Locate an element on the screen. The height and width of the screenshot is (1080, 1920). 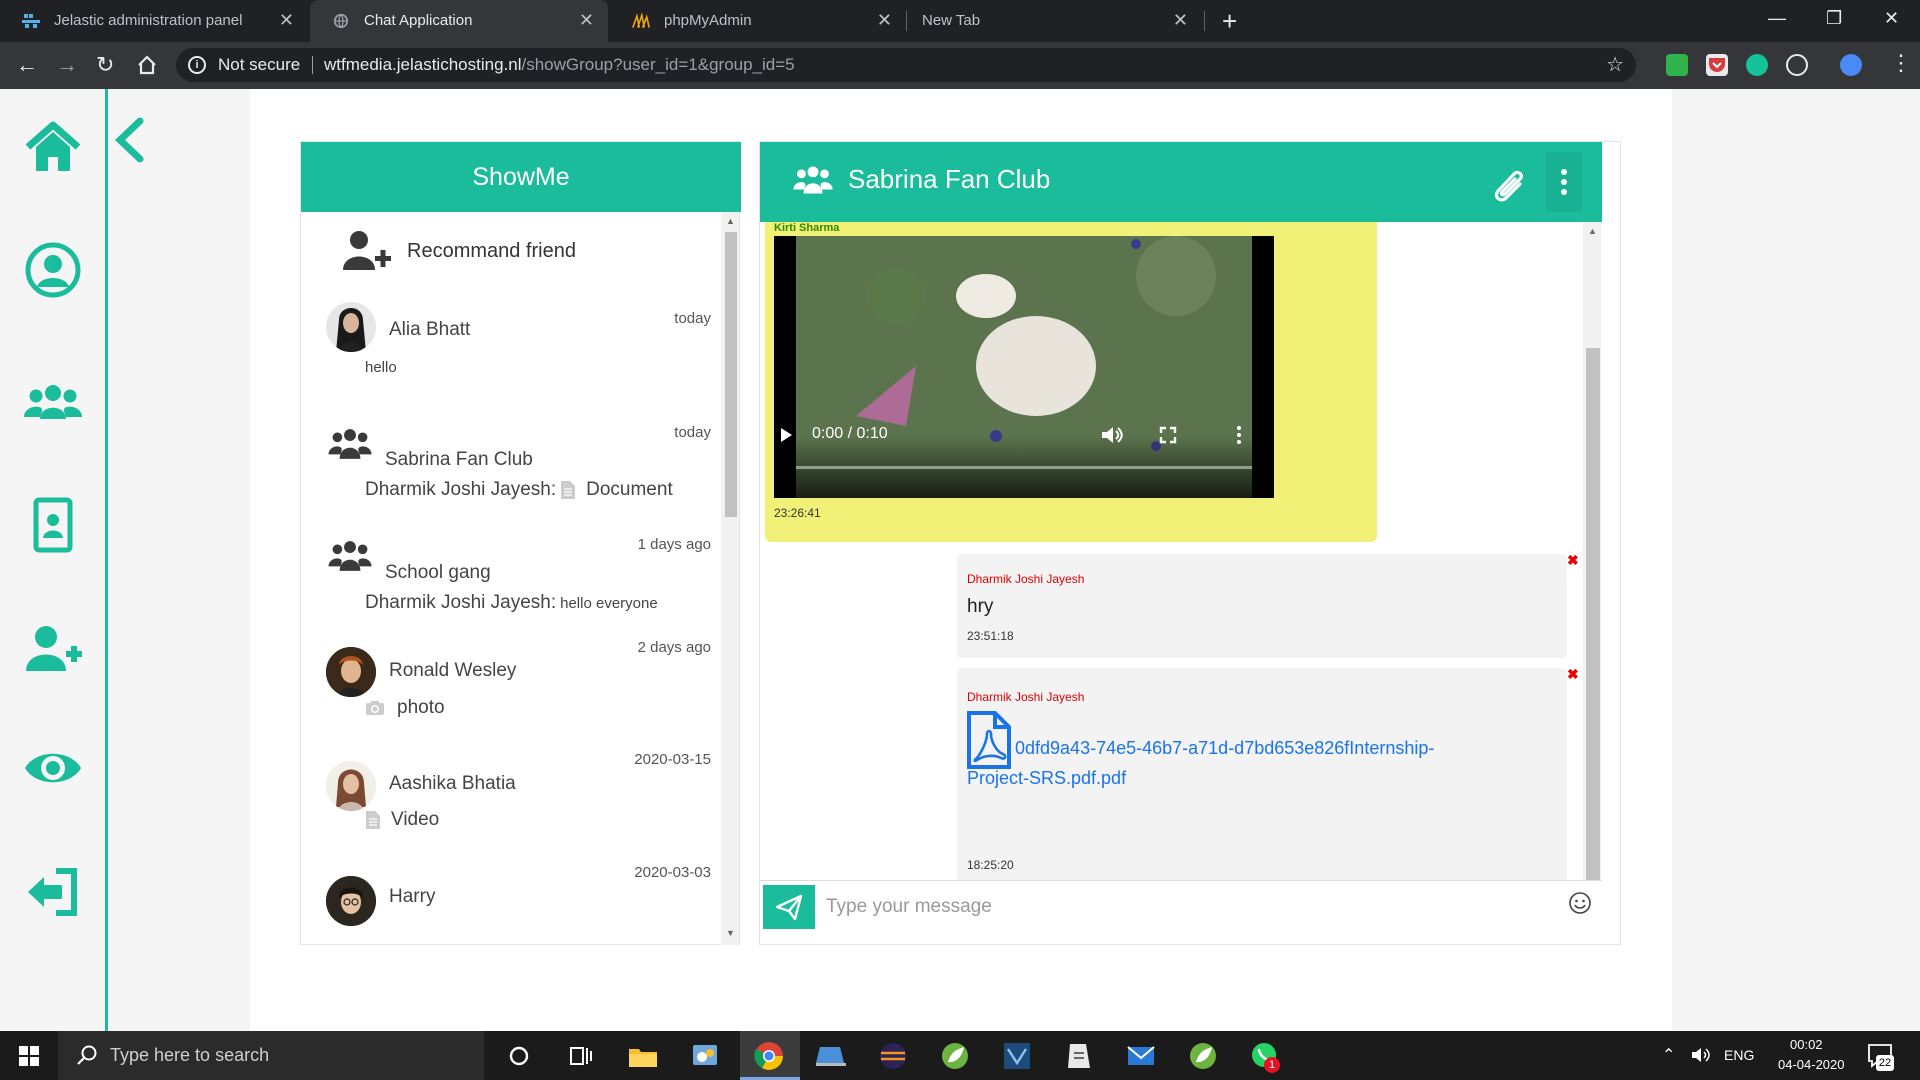
video-progress-track is located at coordinates (1024, 467).